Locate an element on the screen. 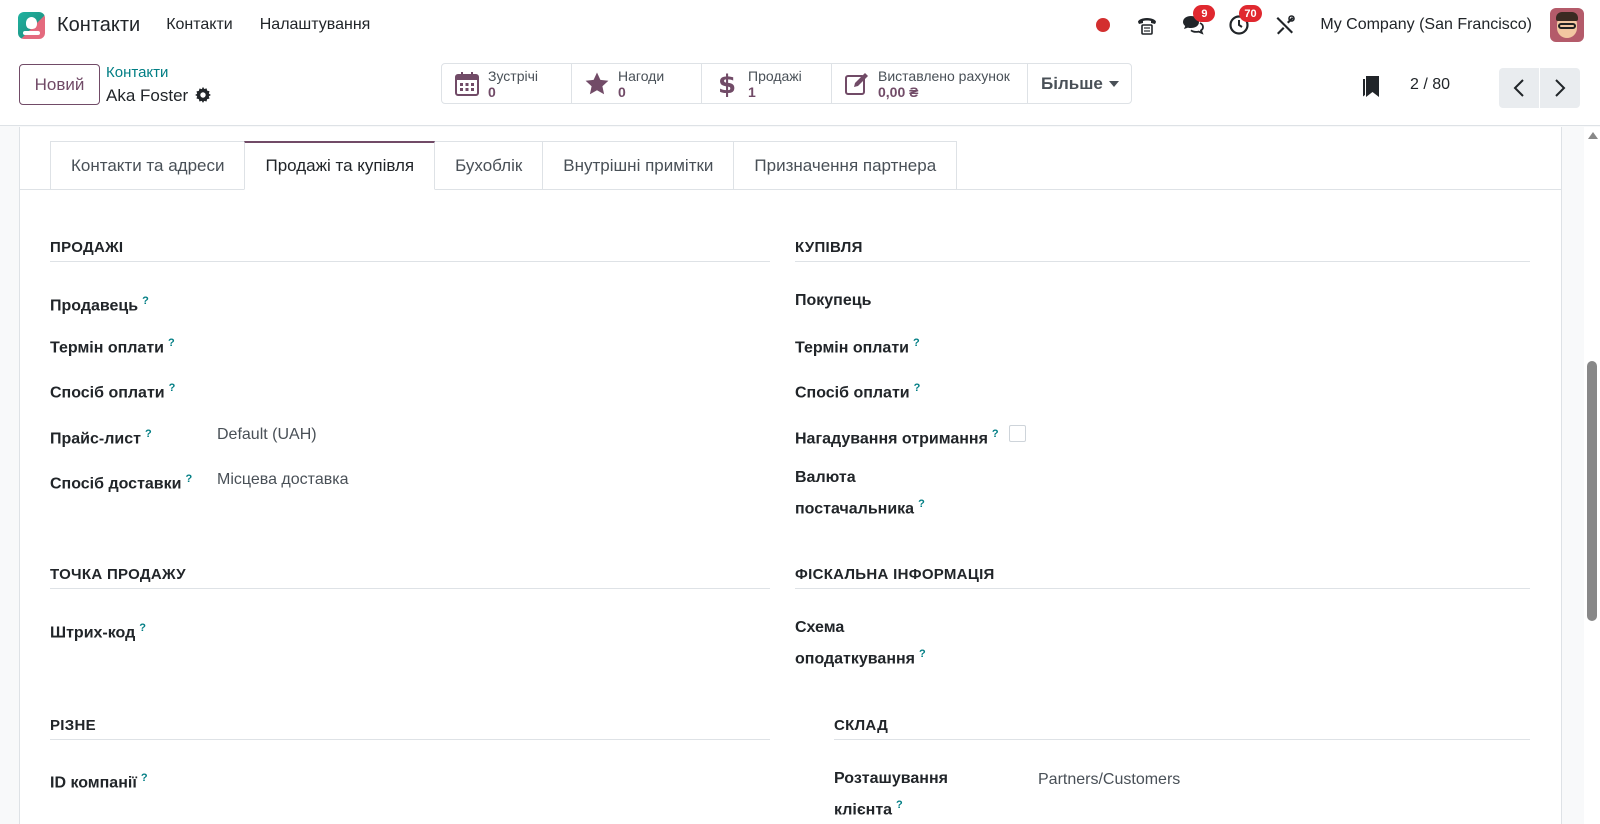 This screenshot has width=1600, height=824. dollar-icon: $ is located at coordinates (727, 84).